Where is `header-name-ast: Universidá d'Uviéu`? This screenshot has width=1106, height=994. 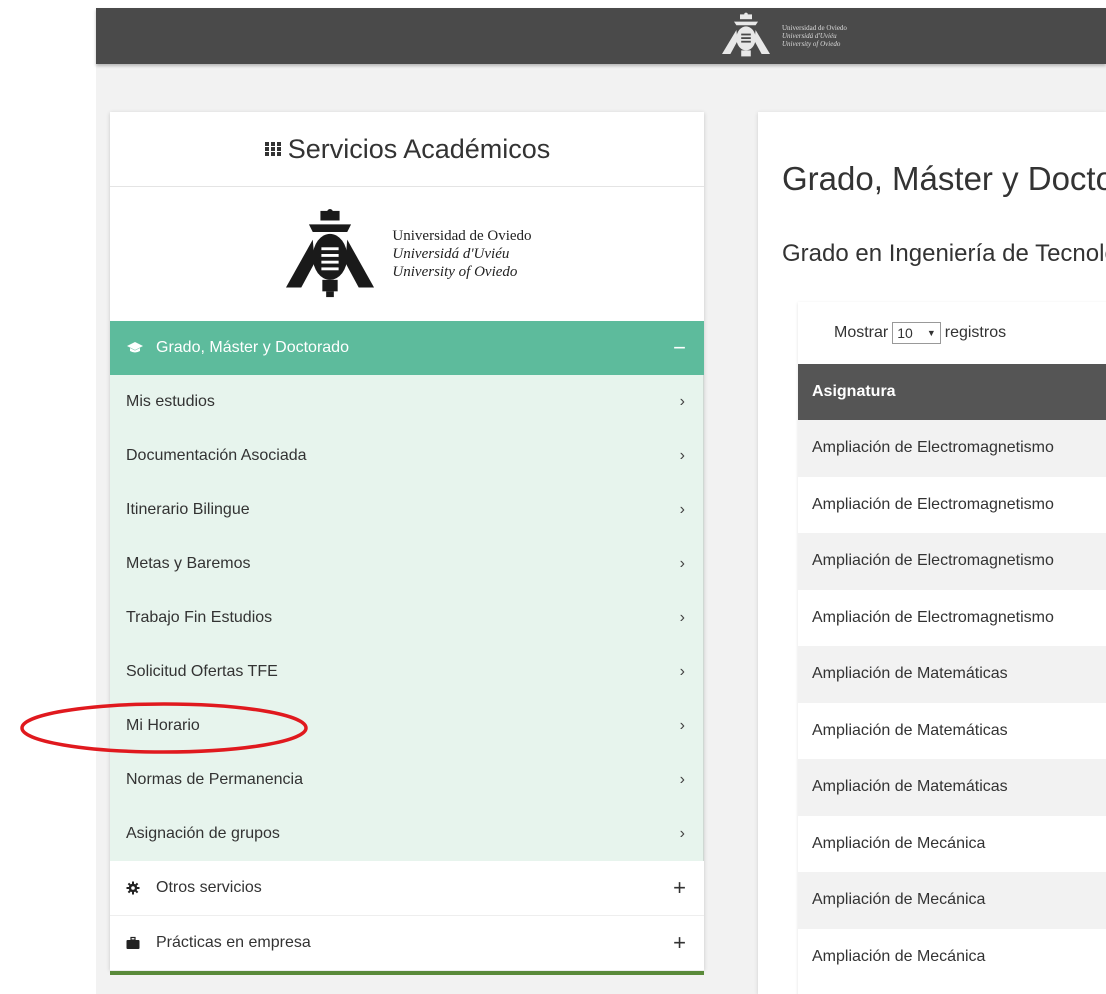
header-name-ast: Universidá d'Uviéu is located at coordinates (809, 36).